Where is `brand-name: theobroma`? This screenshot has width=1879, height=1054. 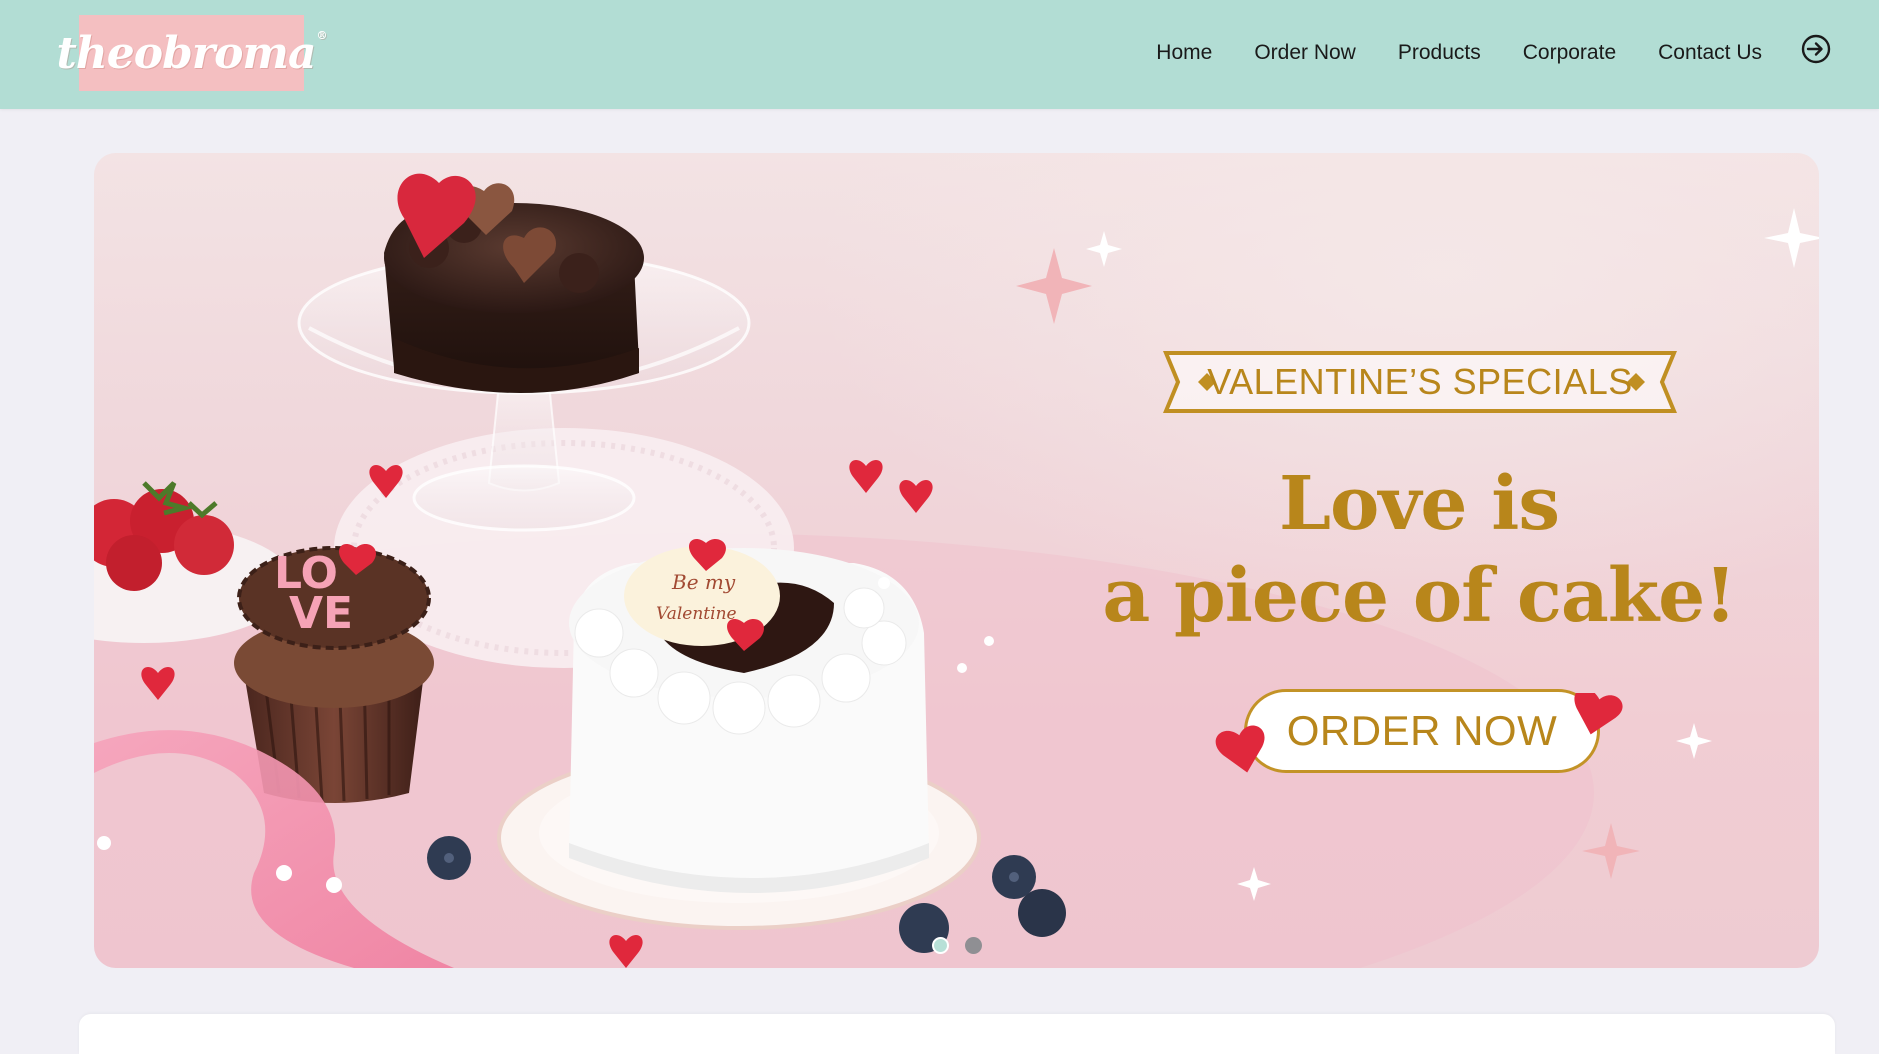
brand-name: theobroma is located at coordinates (186, 53).